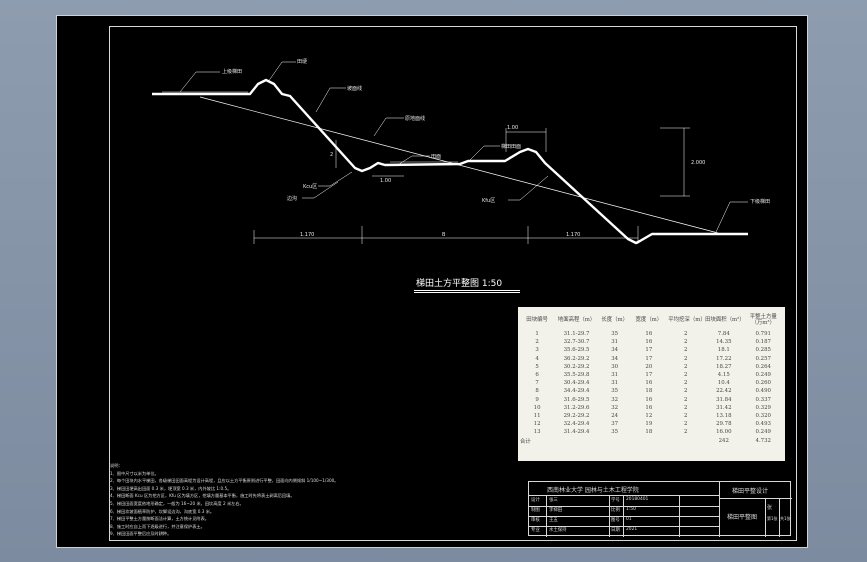  I want to click on table-row: 4 36.2-29.2 34 17 2 17.22 0.257, so click(651, 359).